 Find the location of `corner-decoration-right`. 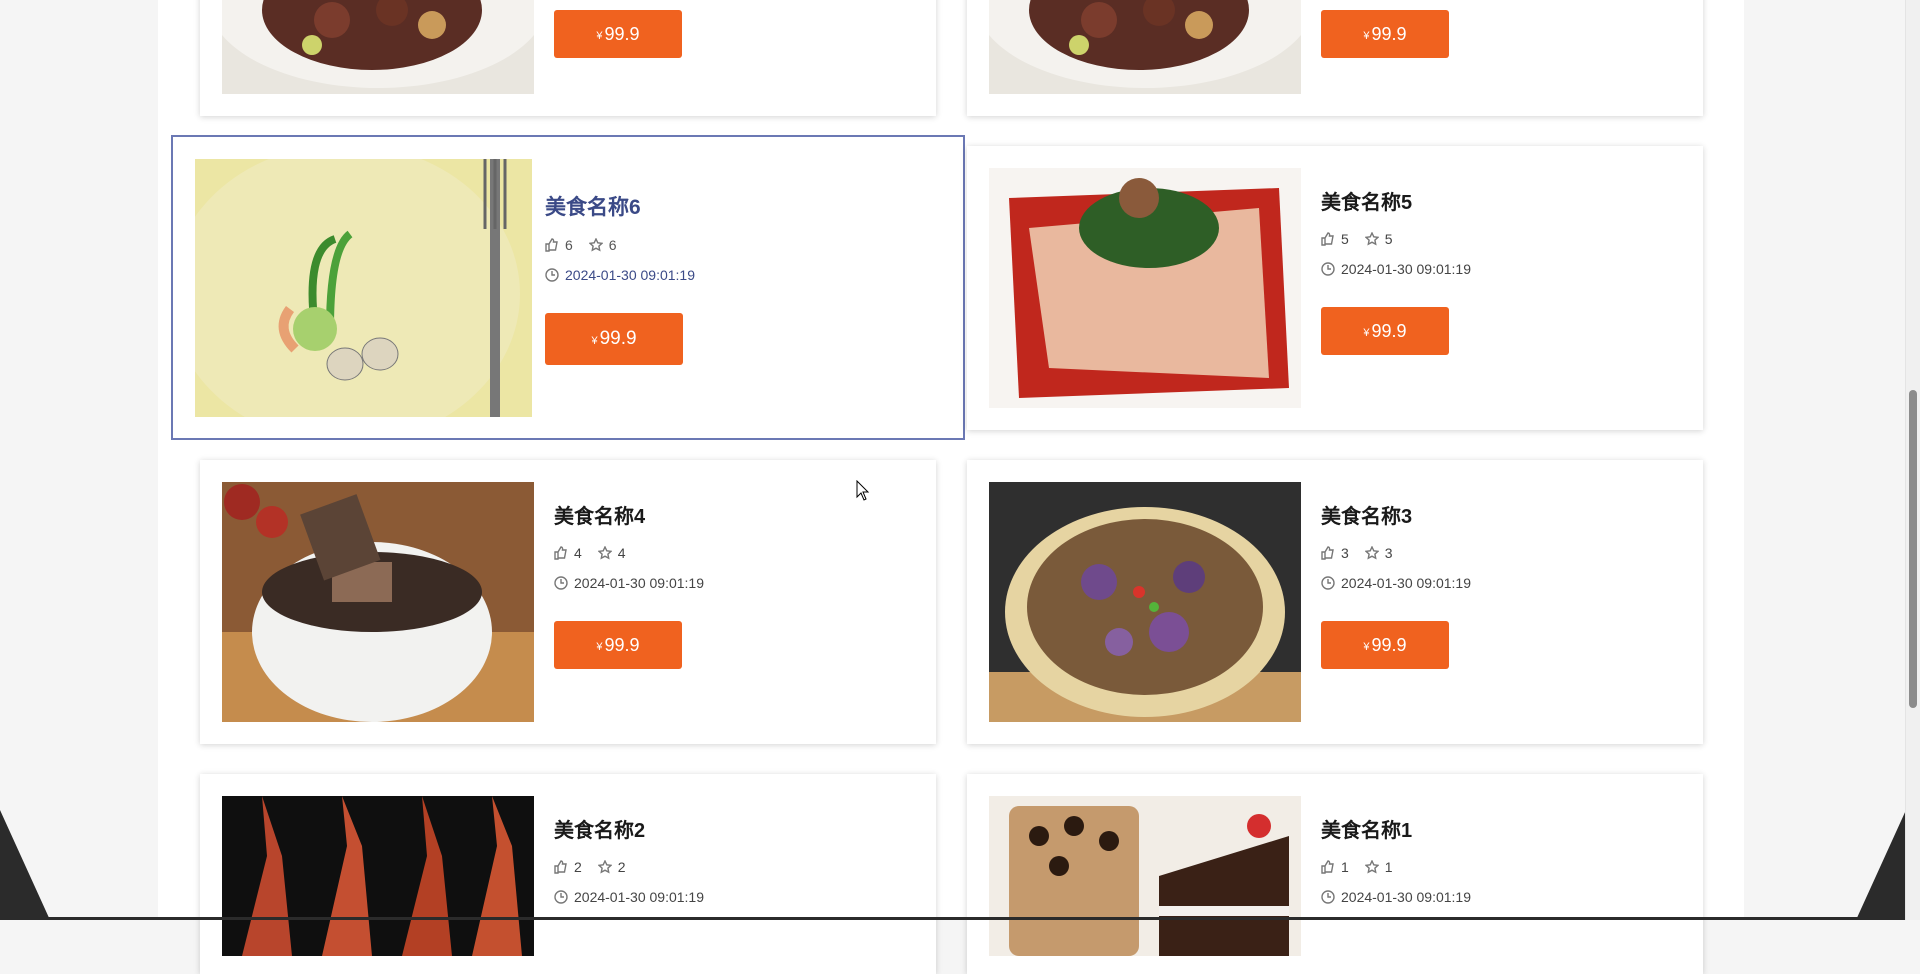

corner-decoration-right is located at coordinates (1851, 865).